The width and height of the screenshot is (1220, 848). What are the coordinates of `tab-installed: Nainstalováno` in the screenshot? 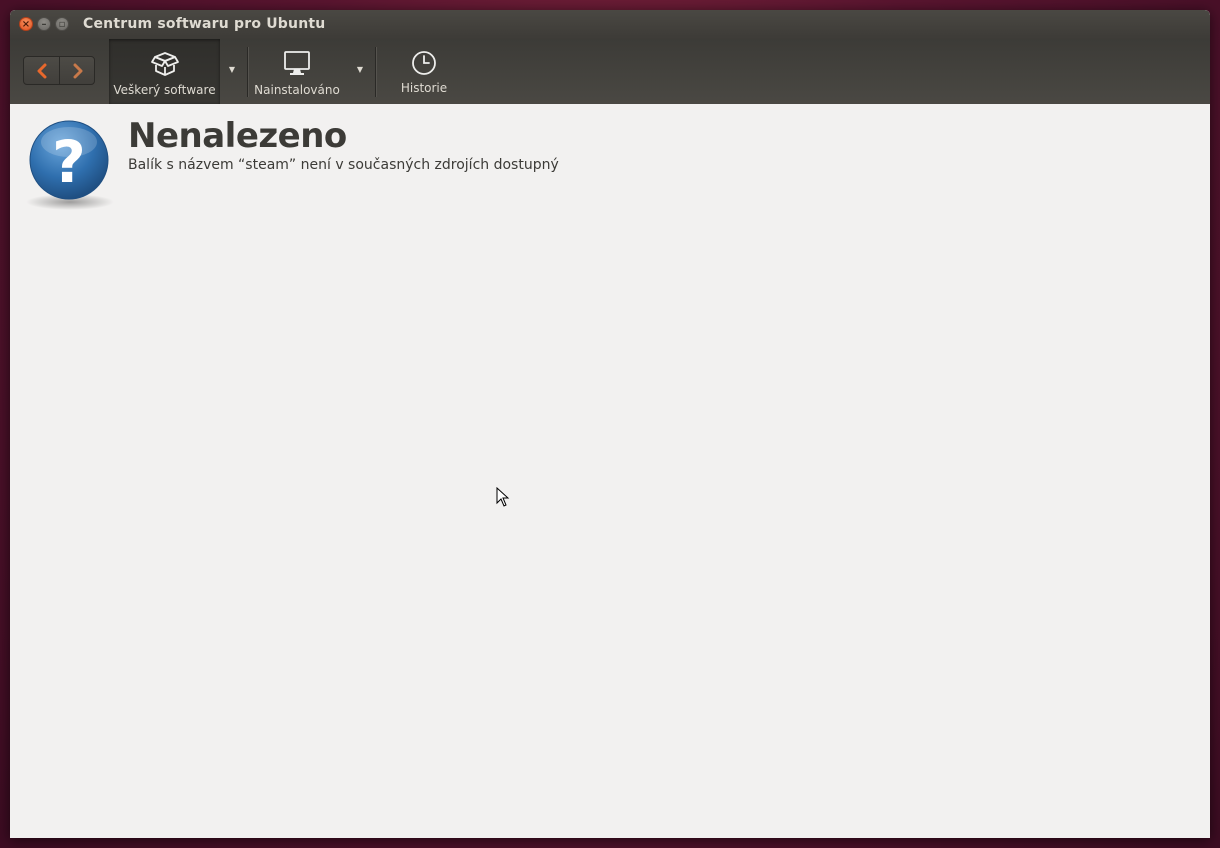 It's located at (297, 71).